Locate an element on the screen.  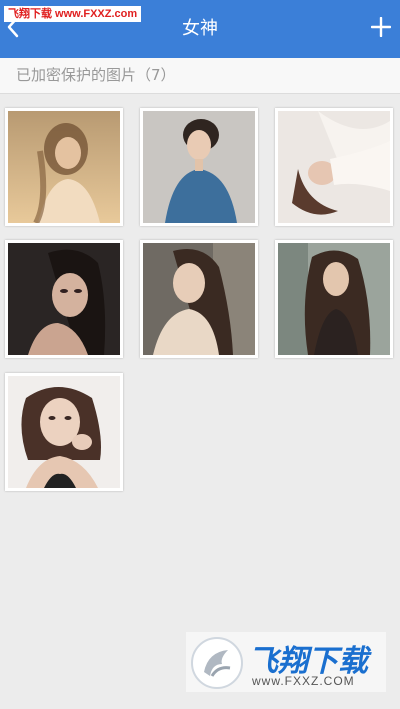
watermark-url: www.FXXZ.COM is located at coordinates (303, 681).